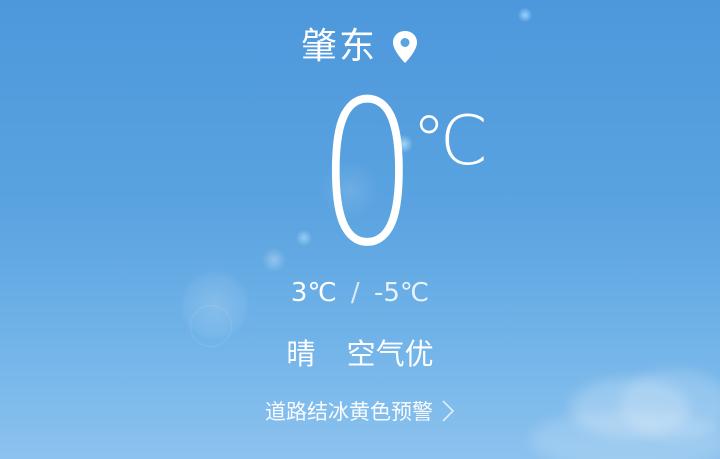 The width and height of the screenshot is (720, 459). Describe the element at coordinates (401, 293) in the screenshot. I see `temperature-low: -5℃` at that location.